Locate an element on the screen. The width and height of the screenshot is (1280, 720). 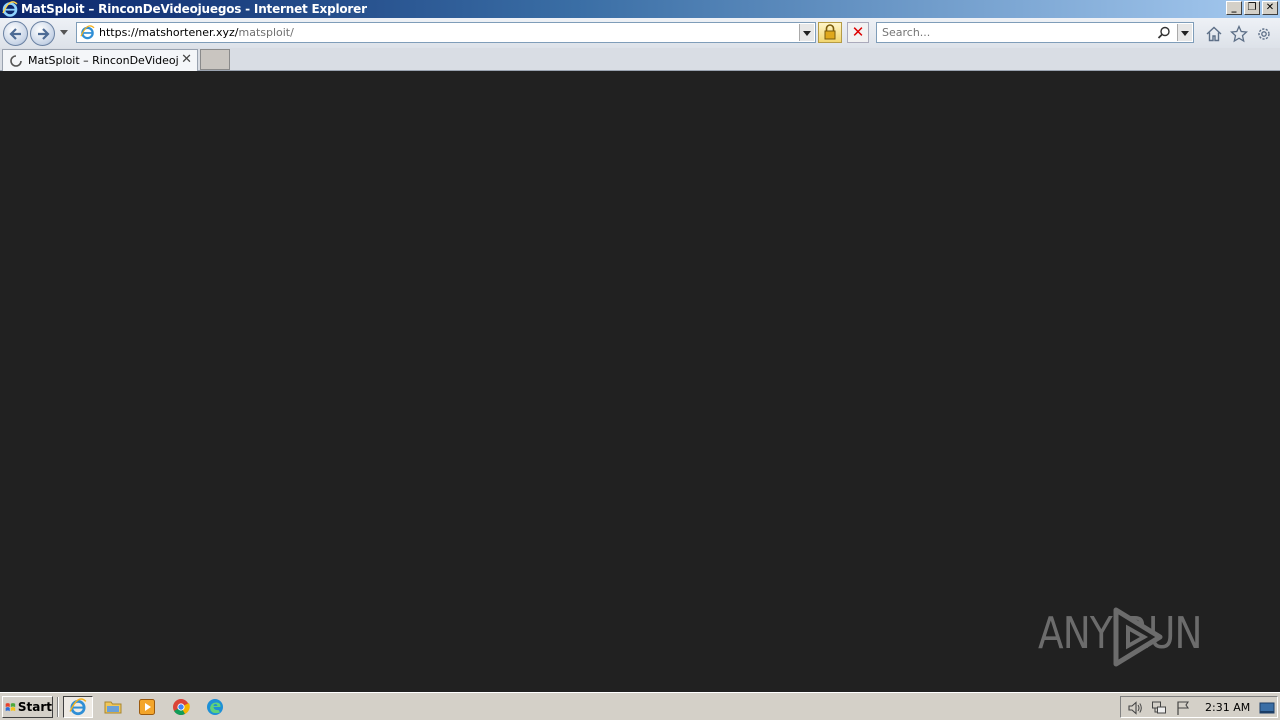
search-provider-dropdown is located at coordinates (1184, 32).